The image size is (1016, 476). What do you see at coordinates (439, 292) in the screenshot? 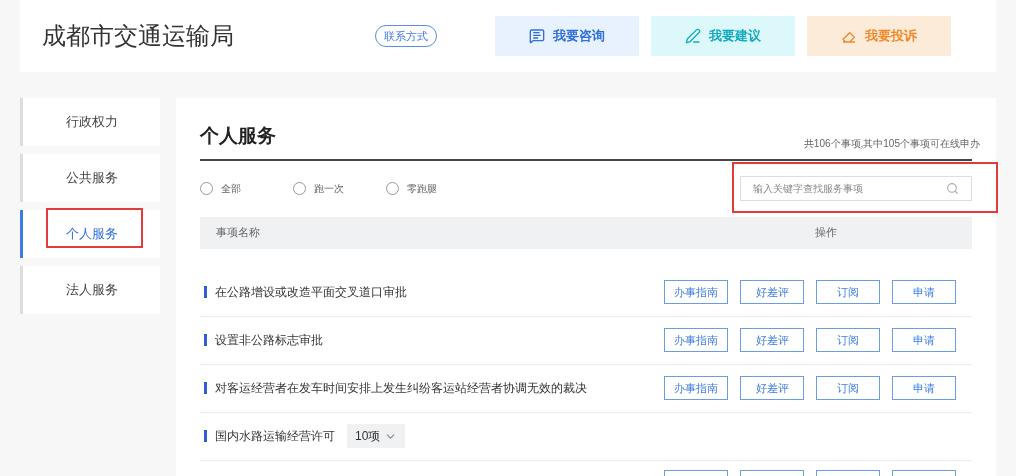
I see `item-name: 在公路增设或改造平面交叉道口审批` at bounding box center [439, 292].